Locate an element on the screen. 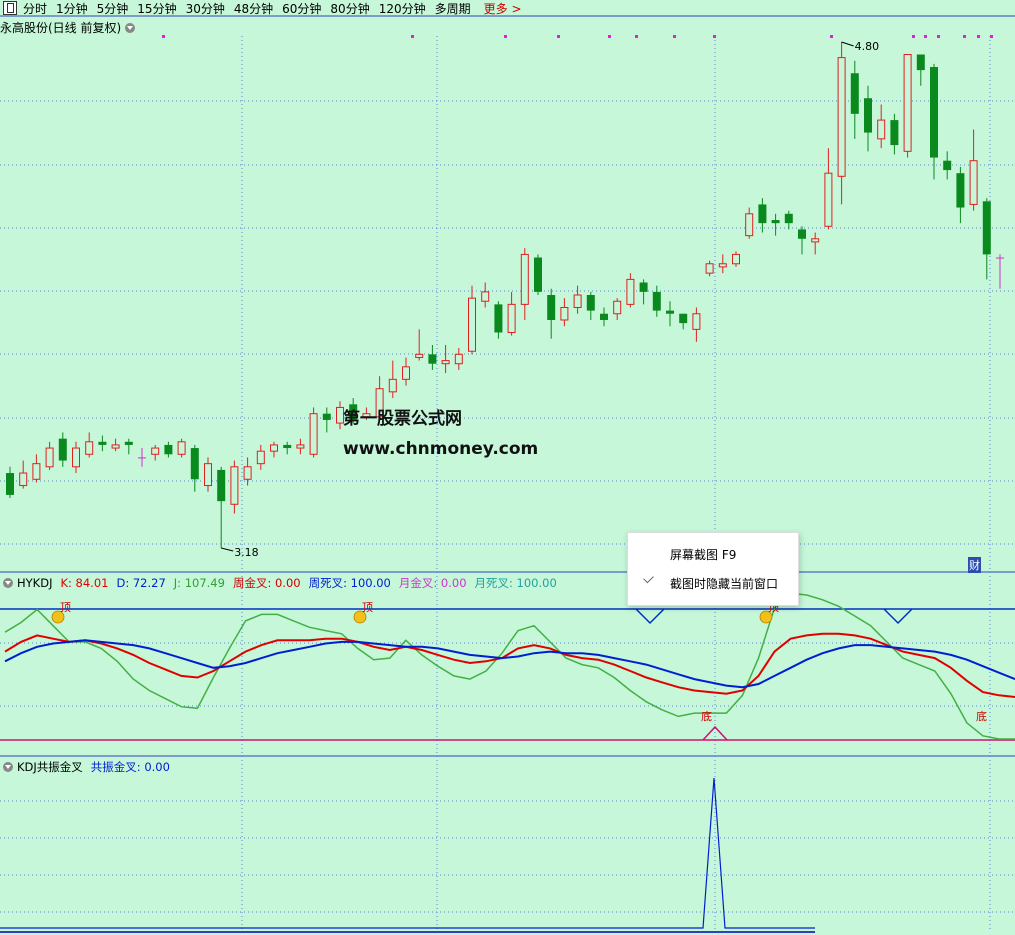  kdj-resonance-name: KDJ共振金叉 is located at coordinates (50, 767).